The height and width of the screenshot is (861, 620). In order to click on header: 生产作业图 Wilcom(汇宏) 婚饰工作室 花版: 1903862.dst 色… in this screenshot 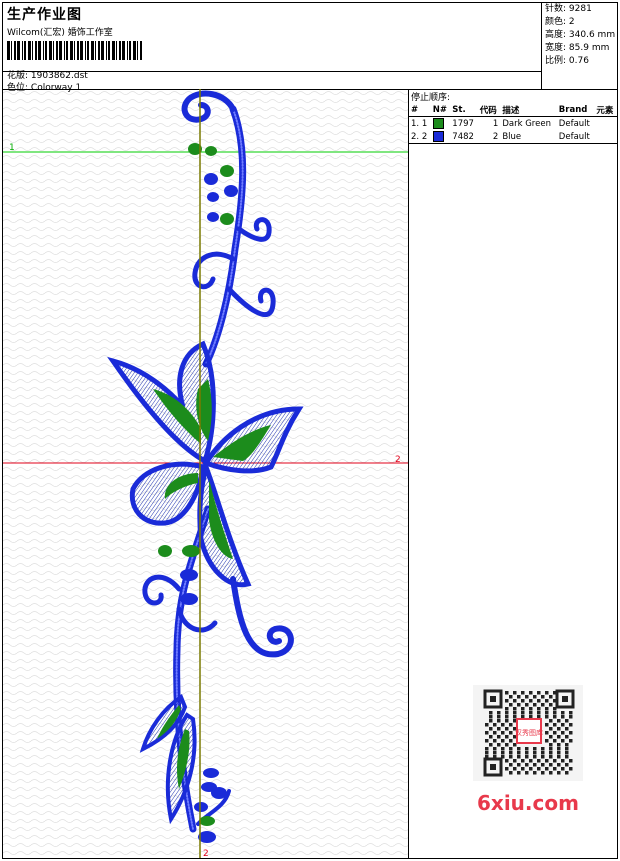, I will do `click(310, 48)`.